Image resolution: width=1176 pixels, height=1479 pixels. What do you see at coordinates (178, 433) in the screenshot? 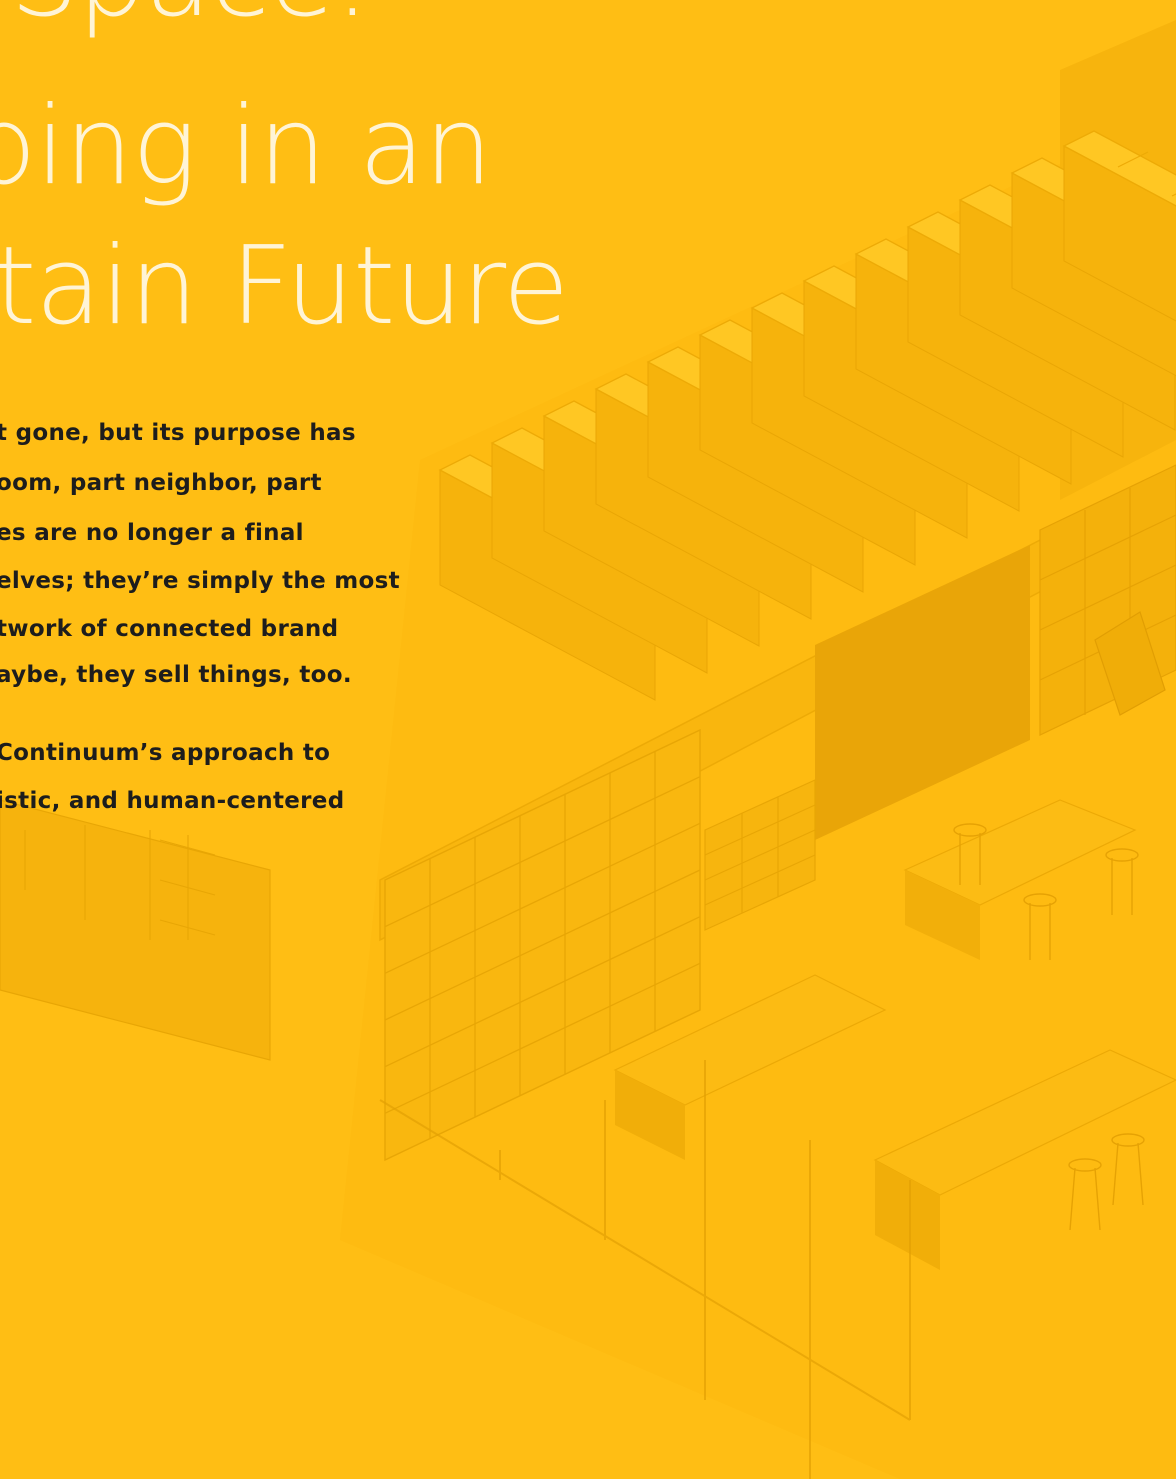
I see `paragraph-1-line-1: t gone, but its purpose has` at bounding box center [178, 433].